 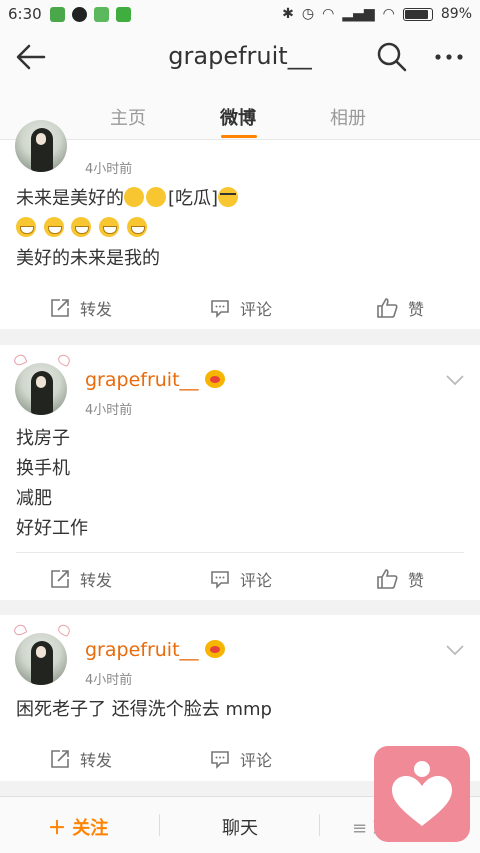 What do you see at coordinates (392, 57) in the screenshot?
I see `search-icon` at bounding box center [392, 57].